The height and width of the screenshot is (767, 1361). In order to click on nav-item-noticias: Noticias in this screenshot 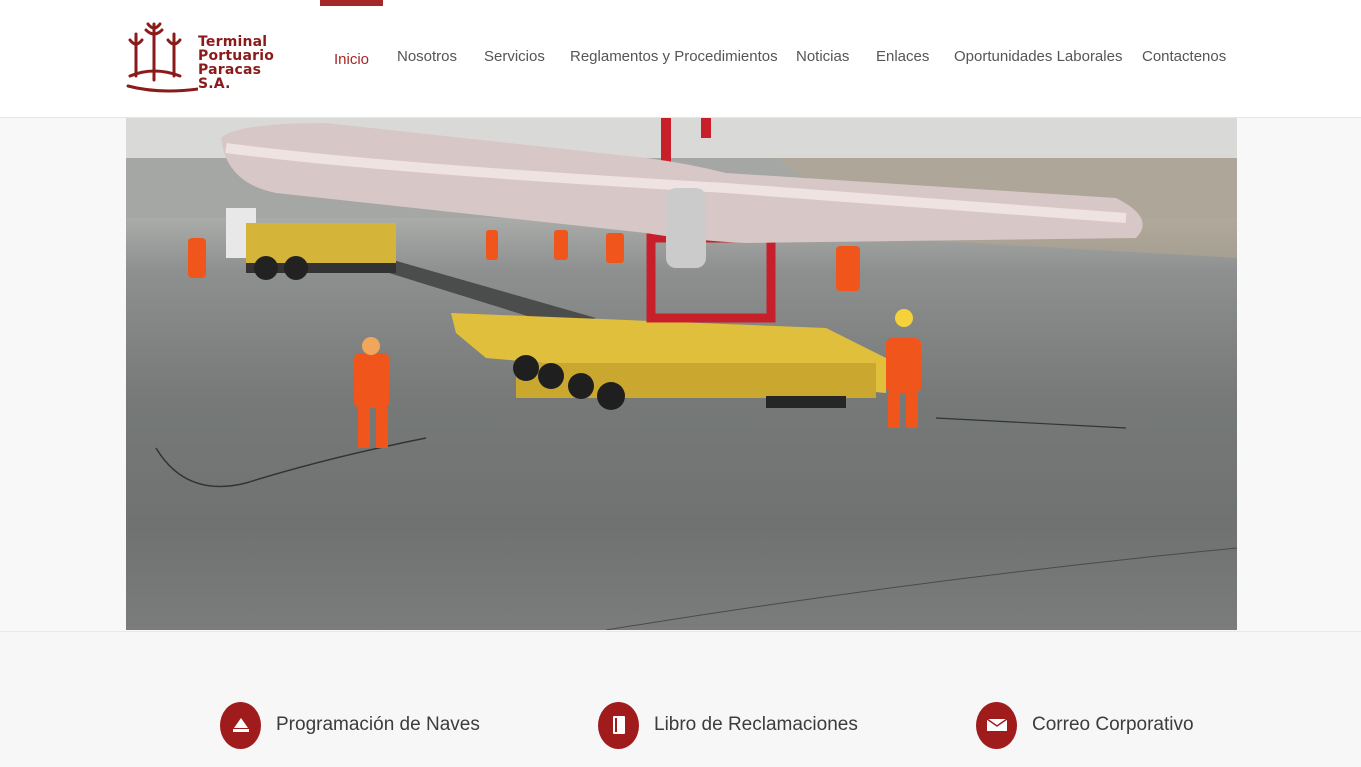, I will do `click(822, 56)`.